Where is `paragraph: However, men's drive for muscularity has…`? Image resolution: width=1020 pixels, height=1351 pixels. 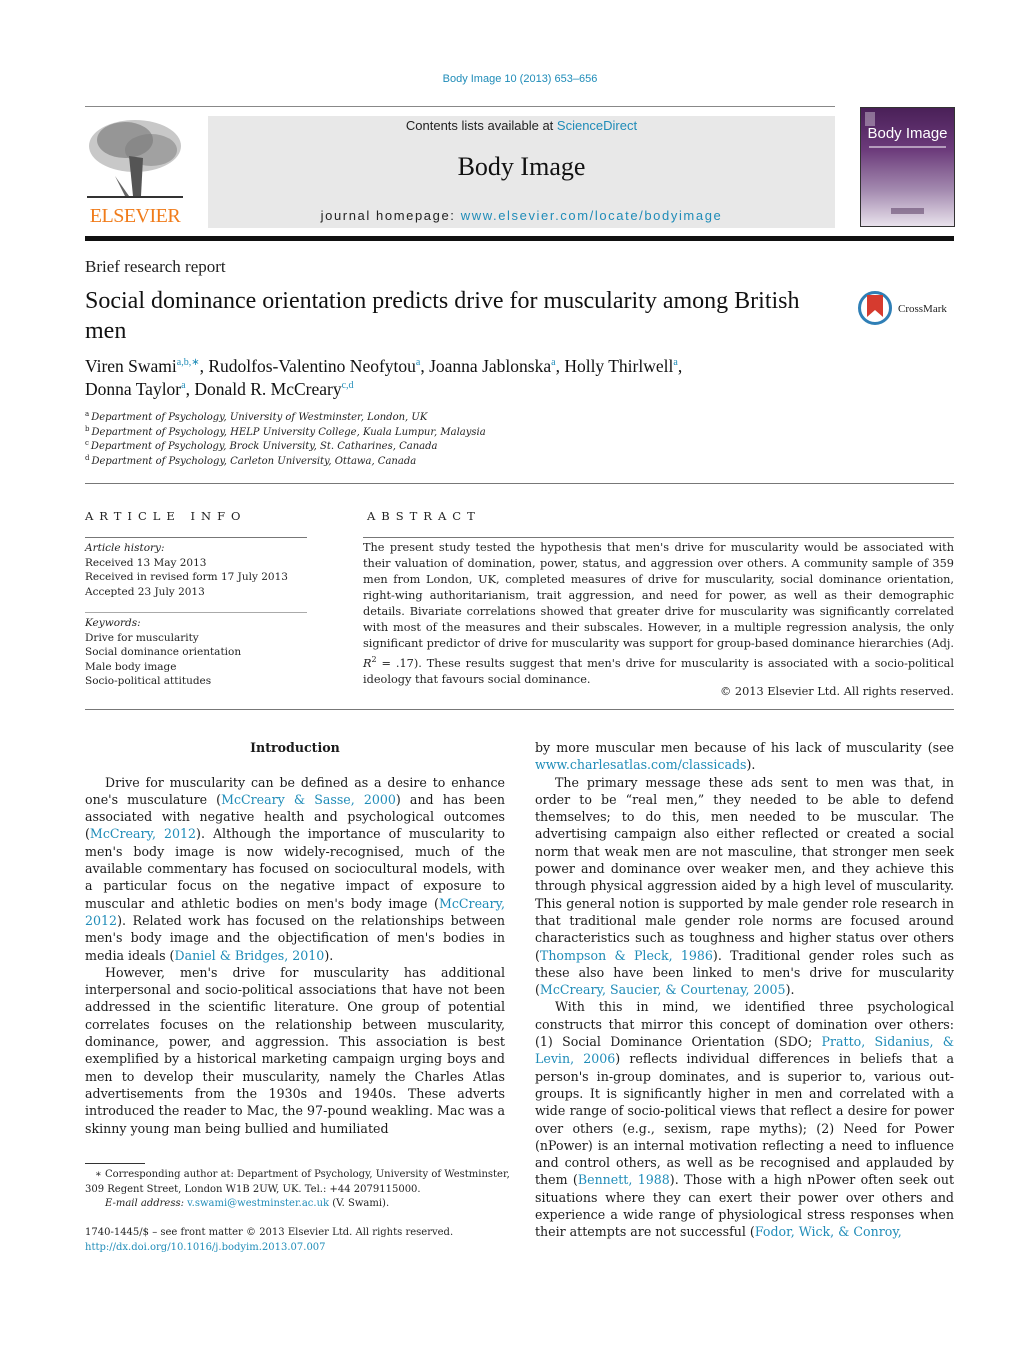 paragraph: However, men's drive for muscularity has… is located at coordinates (295, 1050).